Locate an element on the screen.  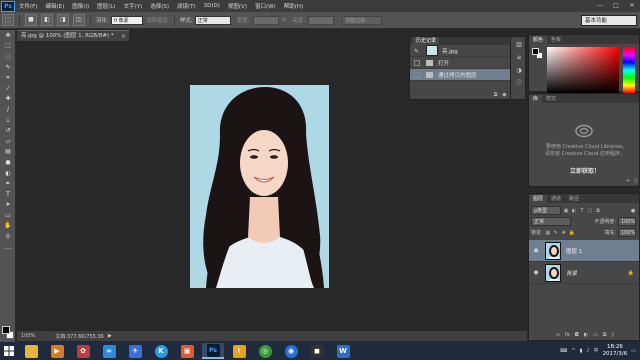
taskbar-browser: ◉ is located at coordinates (291, 351).